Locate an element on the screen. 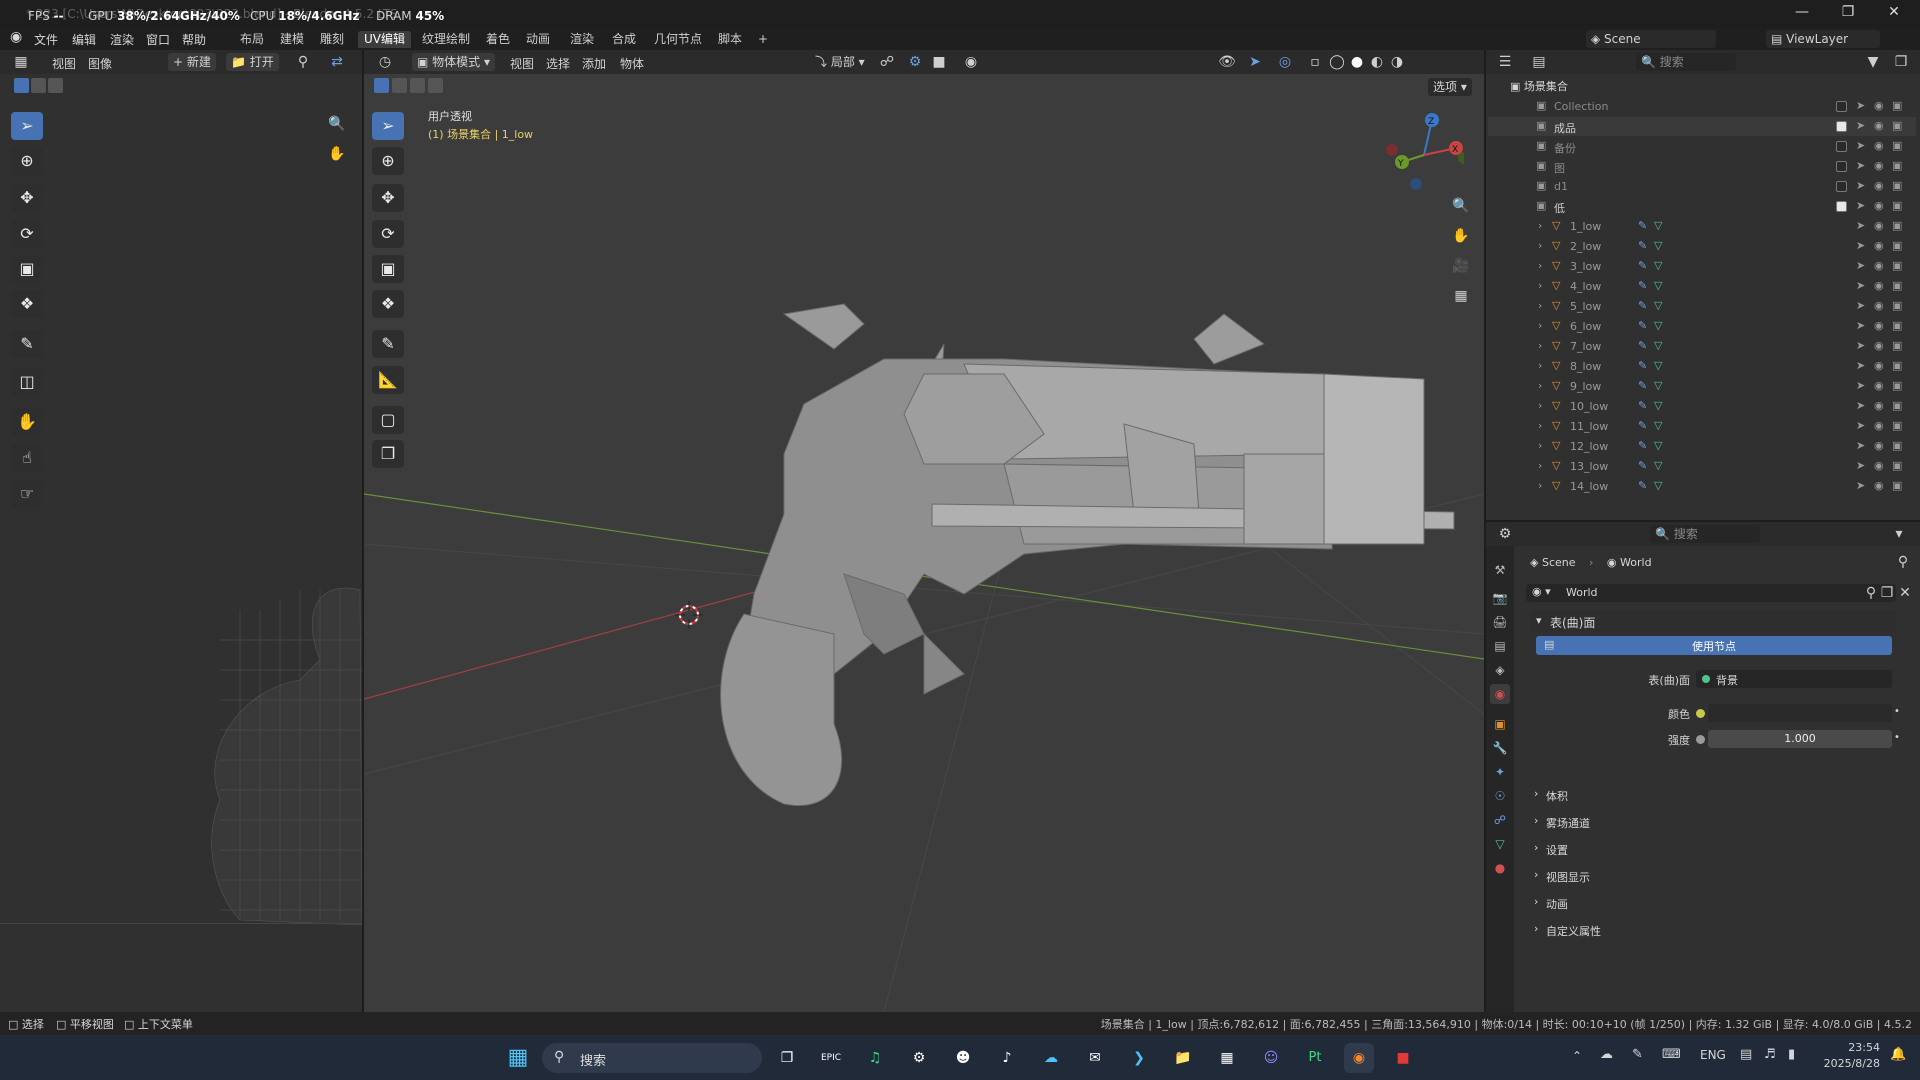  pycharm-icon: Pt is located at coordinates (1315, 1058).